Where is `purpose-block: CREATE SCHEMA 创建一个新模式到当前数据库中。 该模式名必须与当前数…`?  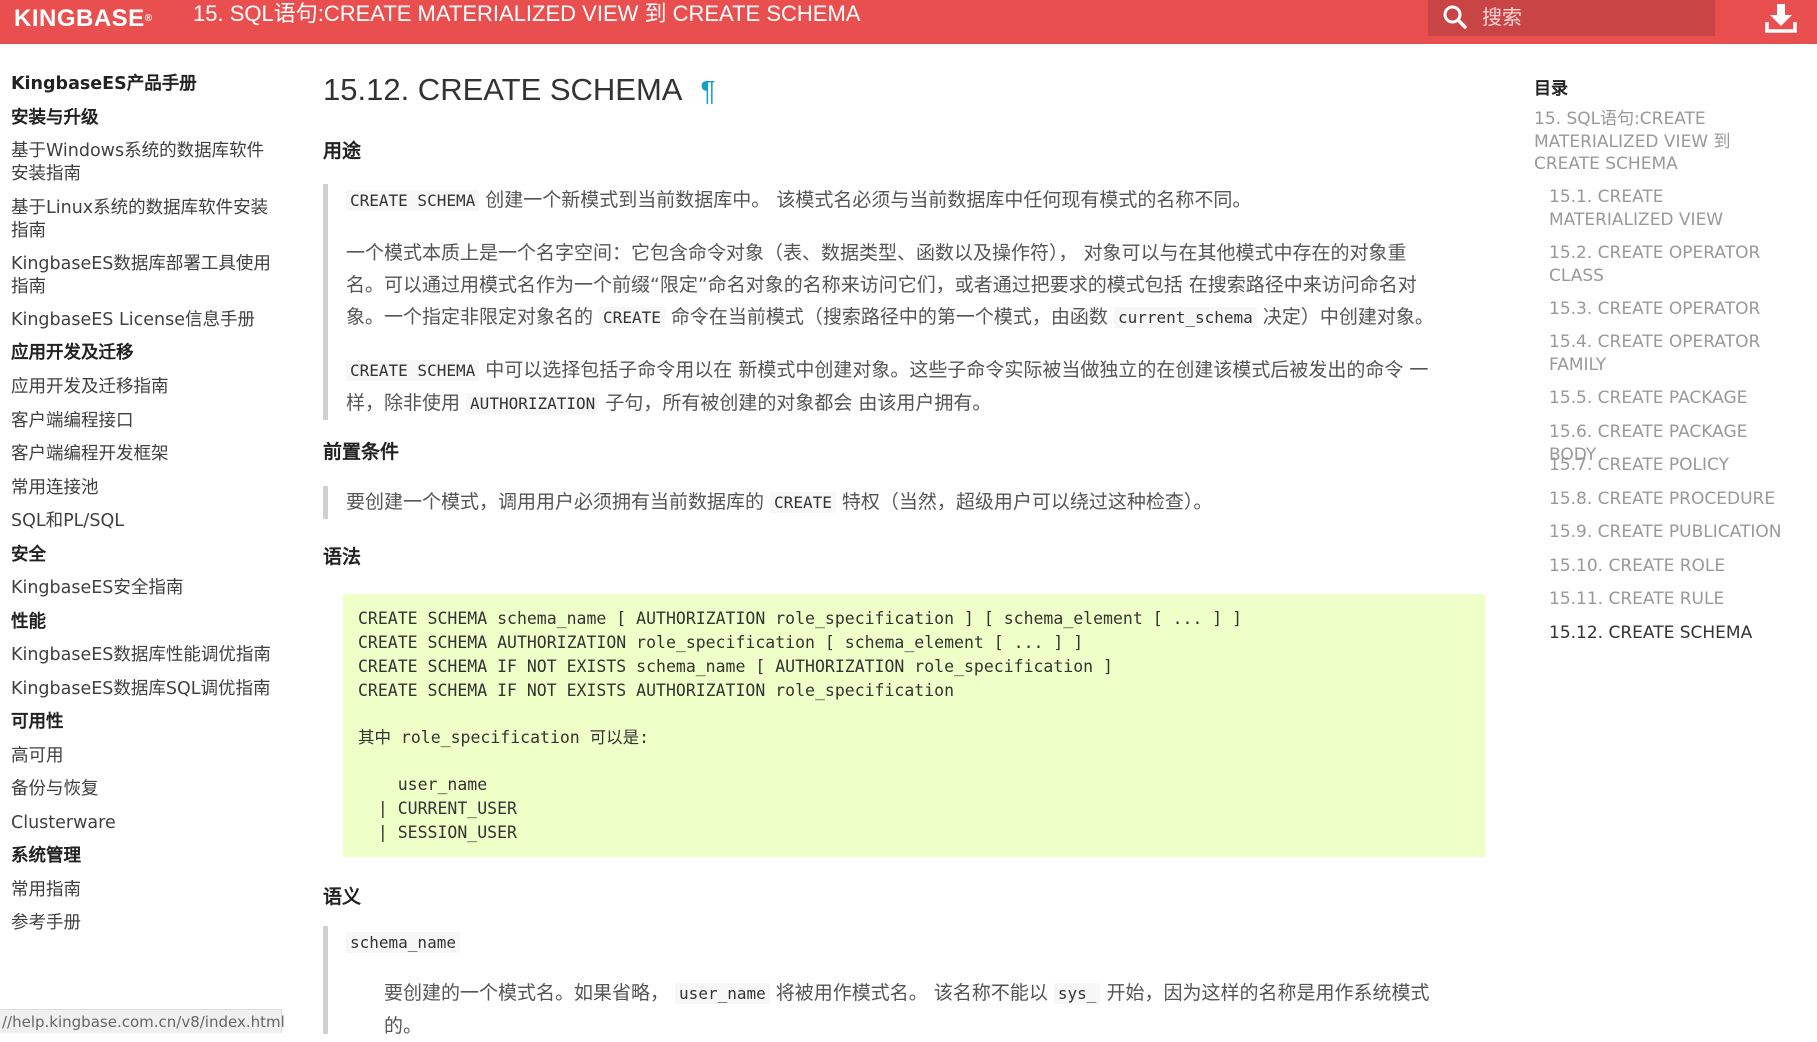 purpose-block: CREATE SCHEMA 创建一个新模式到当前数据库中。 该模式名必须与当前数… is located at coordinates (904, 302).